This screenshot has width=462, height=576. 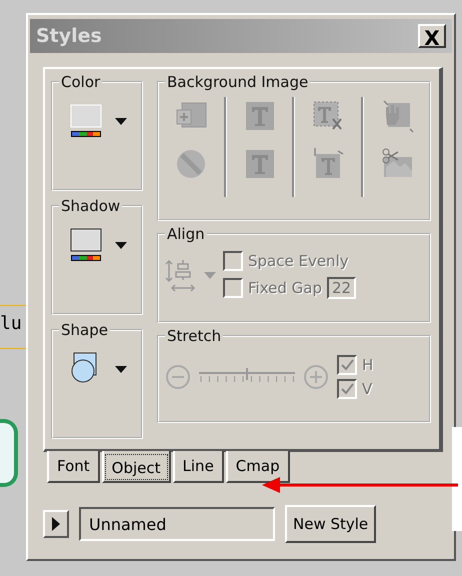 What do you see at coordinates (69, 36) in the screenshot?
I see `window-title: Styles` at bounding box center [69, 36].